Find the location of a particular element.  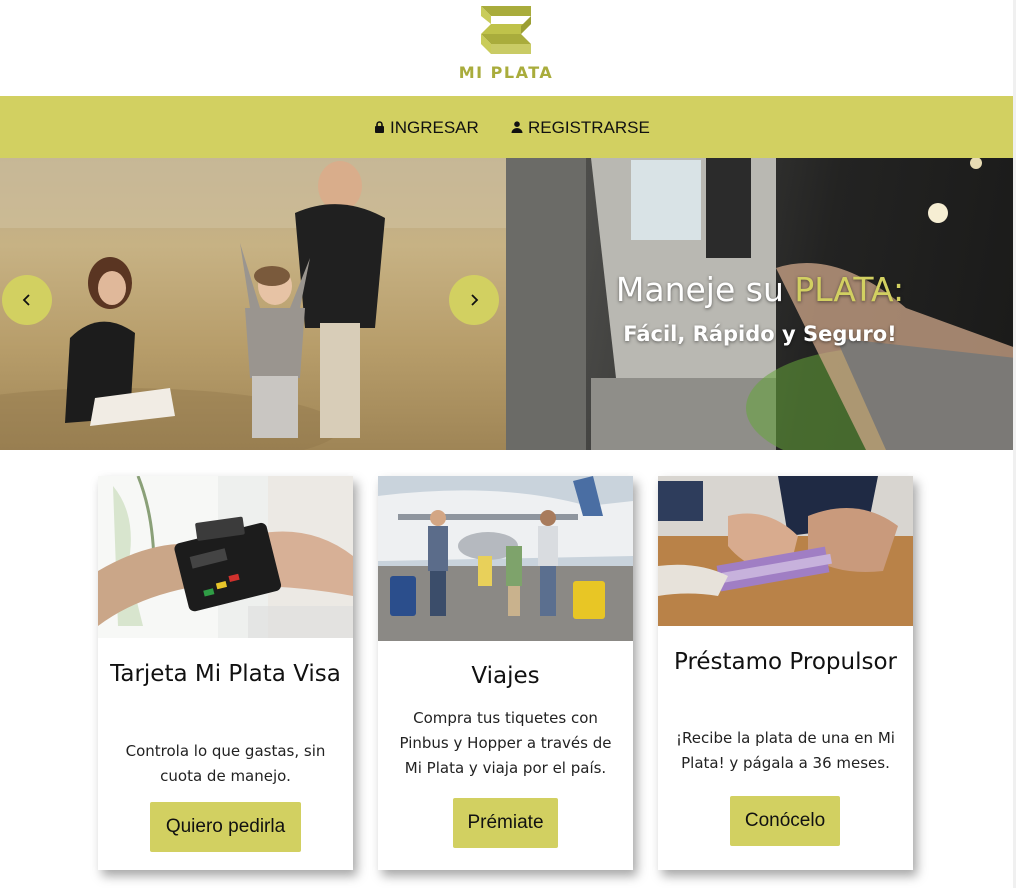

login-label: INGRESAR is located at coordinates (434, 127).